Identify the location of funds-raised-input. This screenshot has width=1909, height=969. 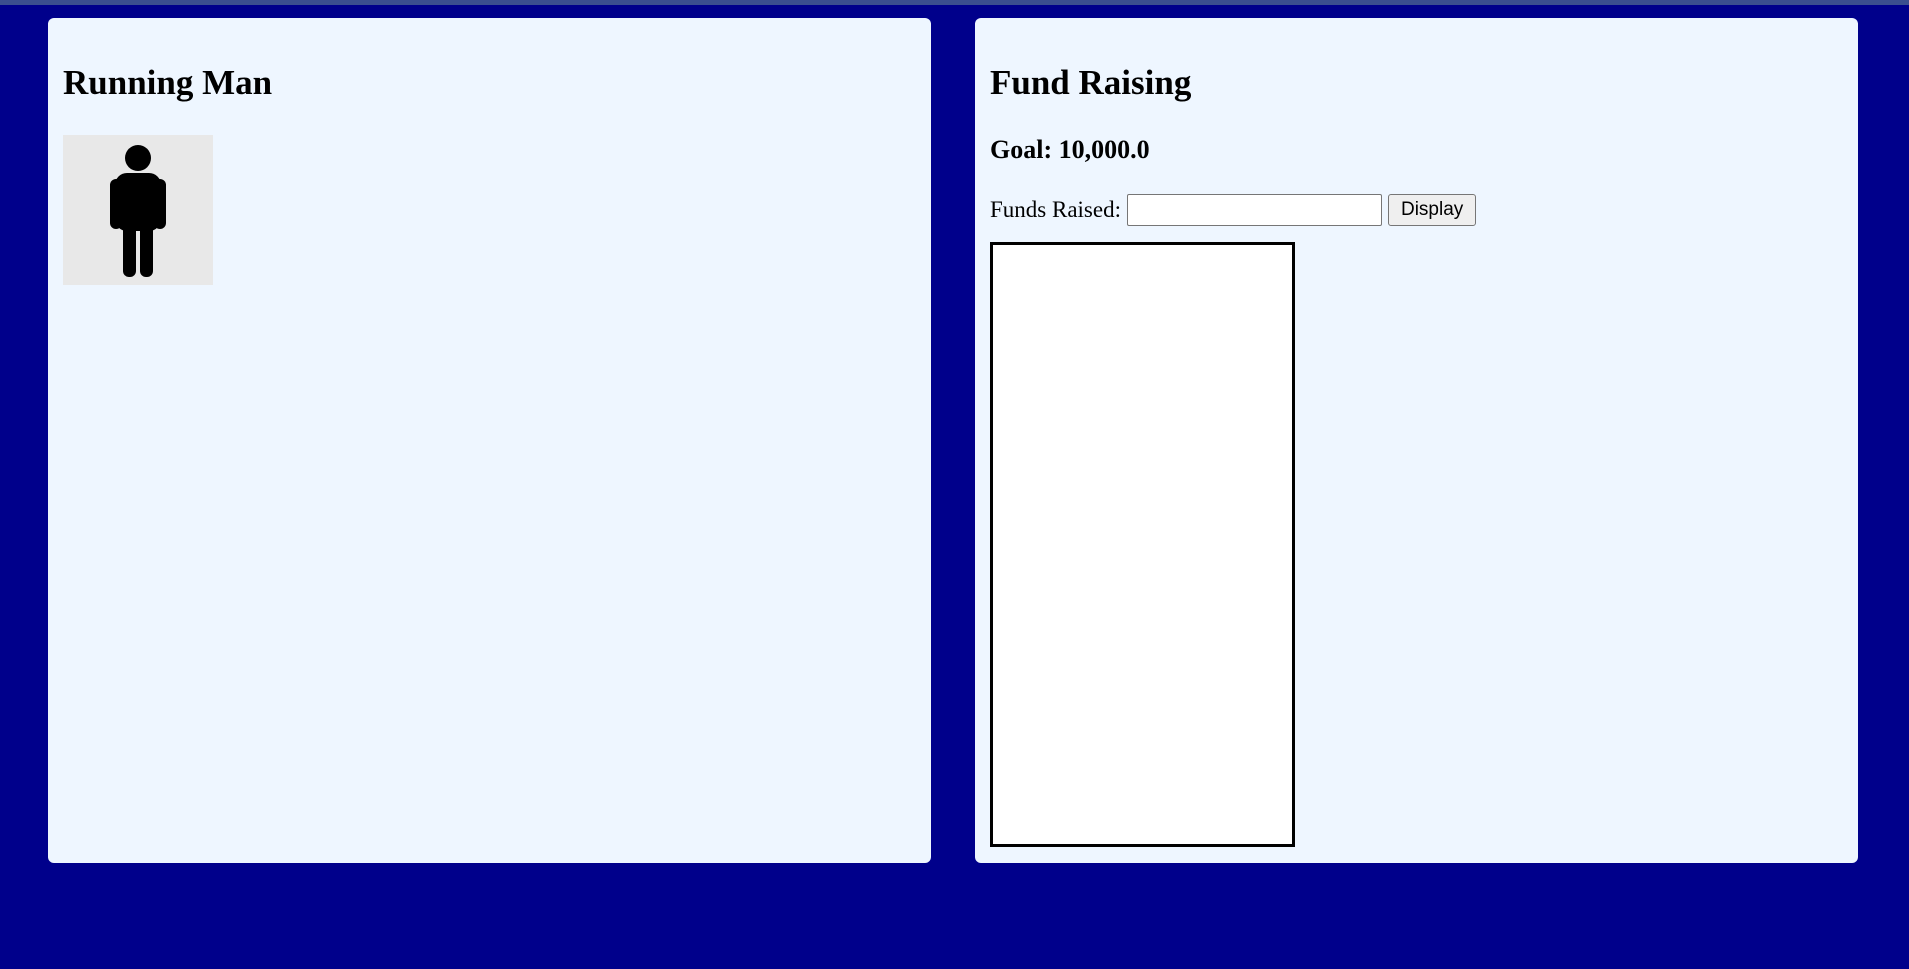
(1254, 210).